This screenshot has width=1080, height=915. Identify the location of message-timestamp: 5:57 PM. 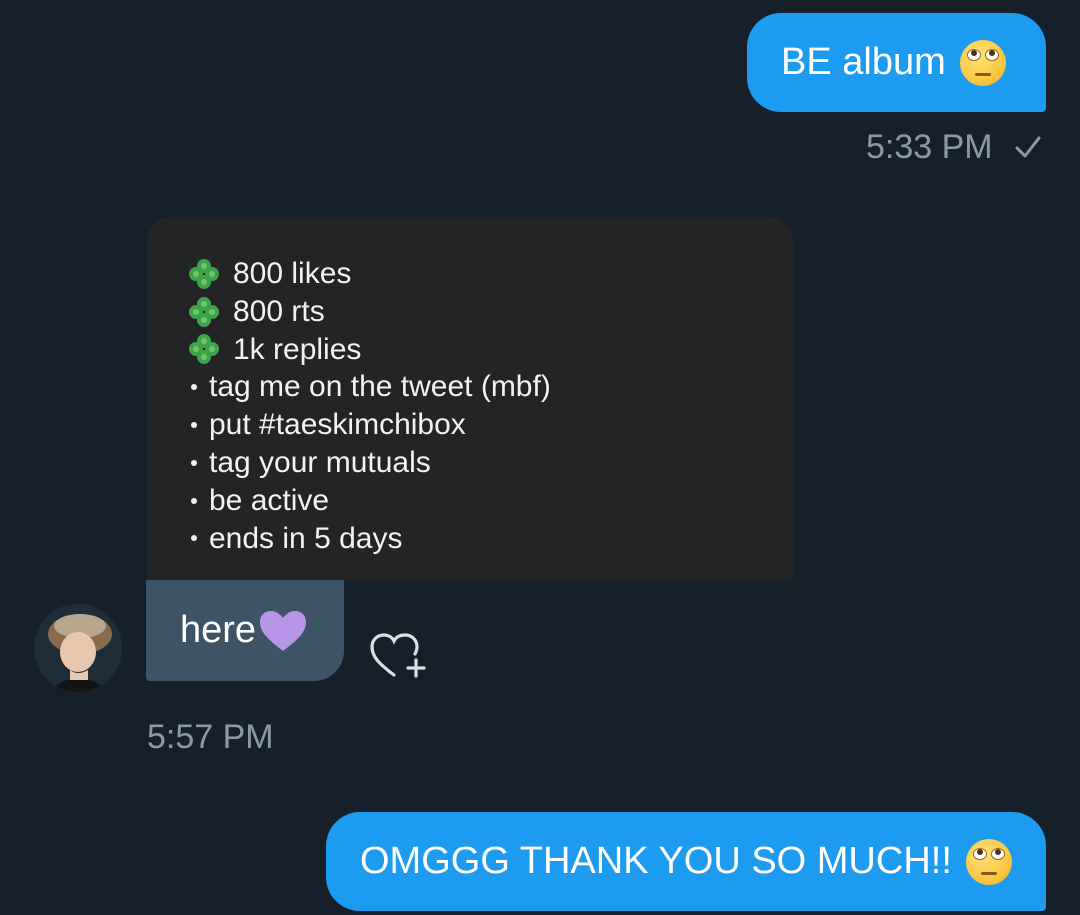
(210, 737).